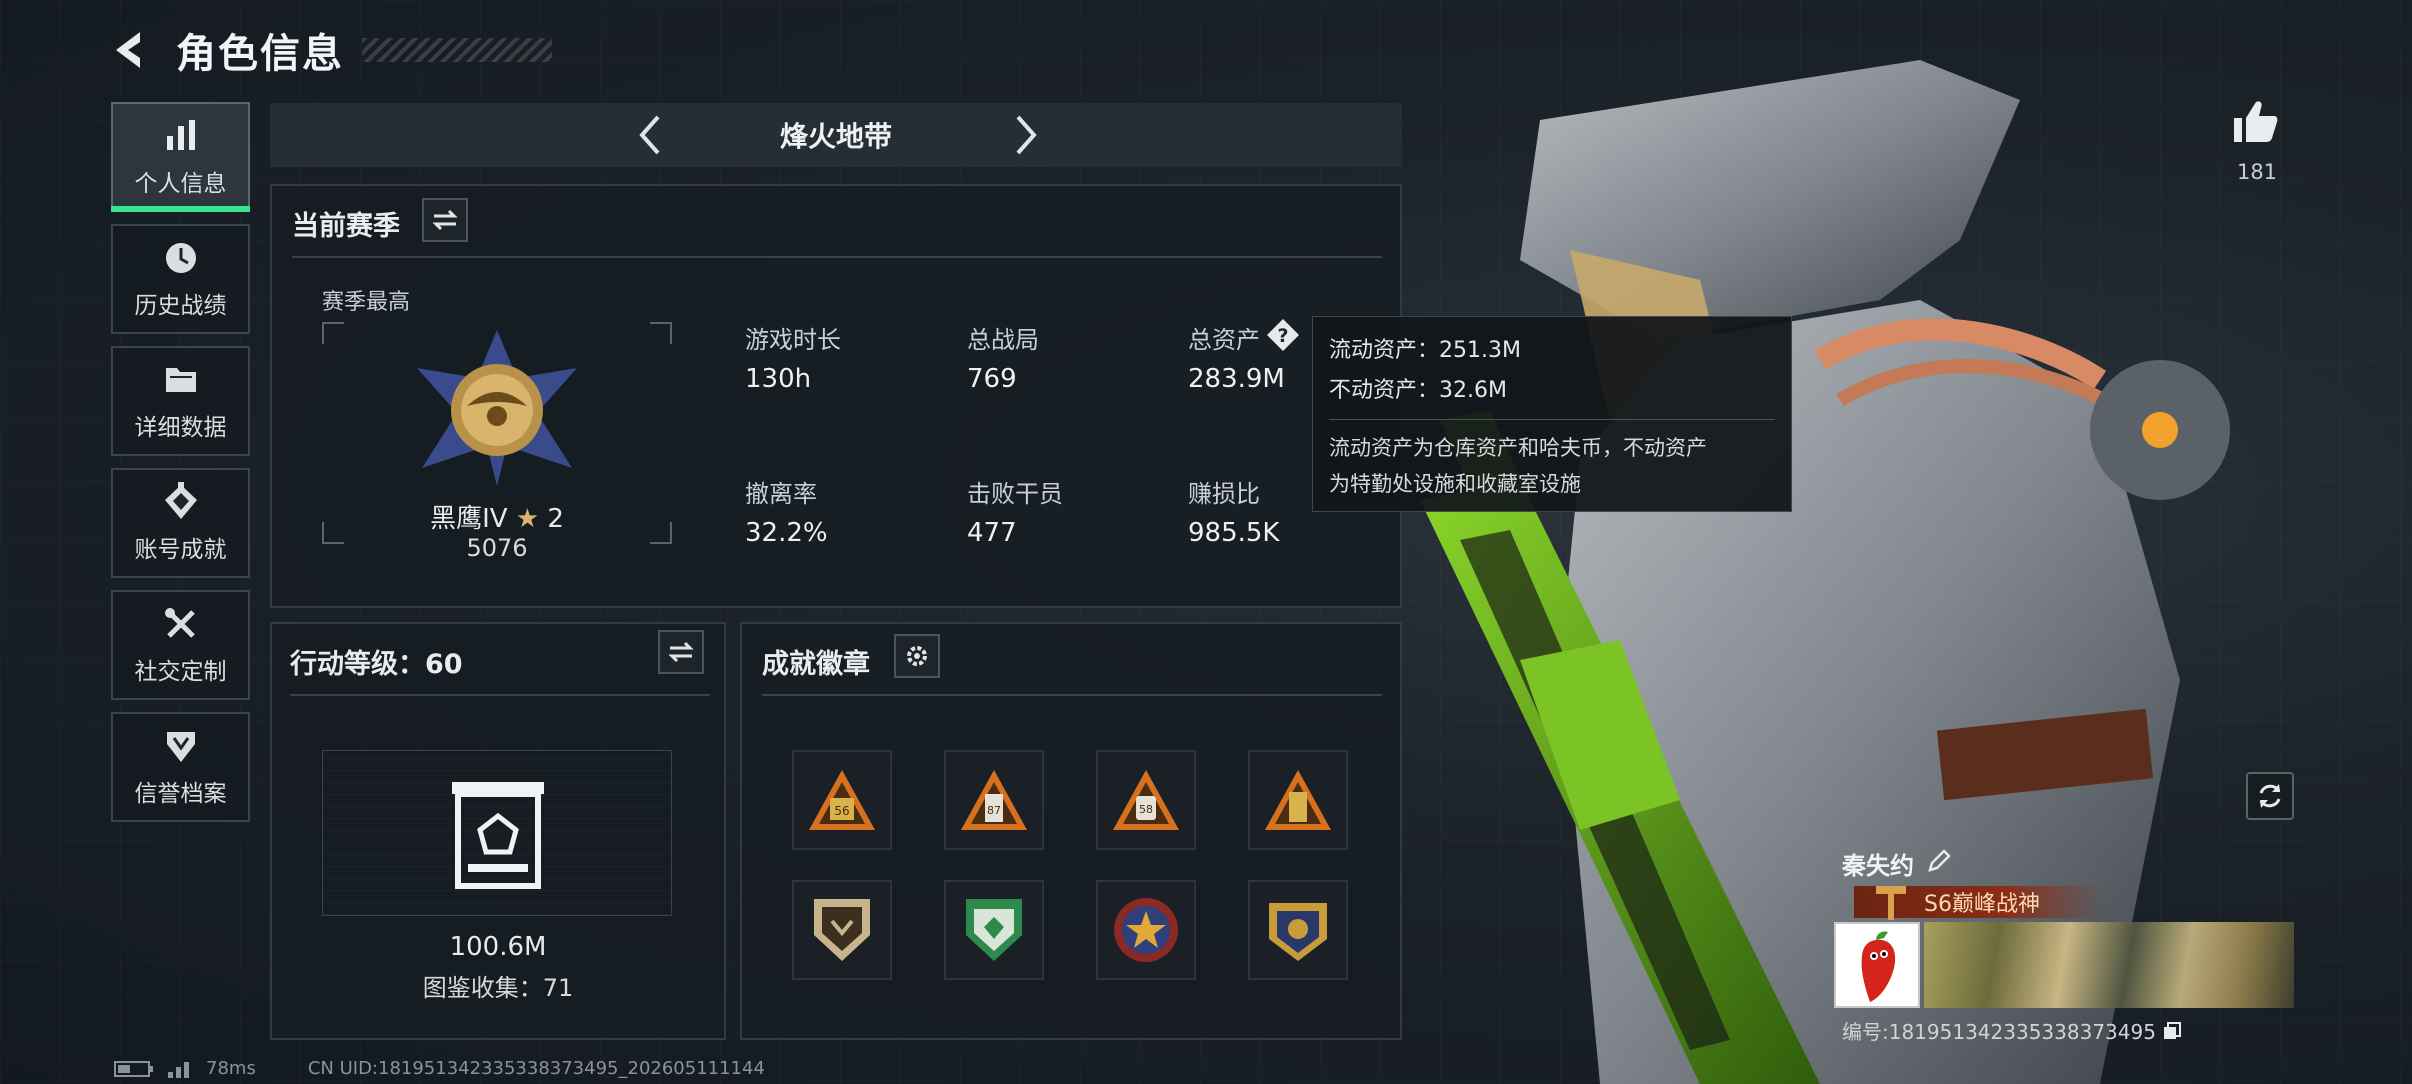 Image resolution: width=2412 pixels, height=1084 pixels. Describe the element at coordinates (992, 533) in the screenshot. I see `stat-value-kills: 477` at that location.